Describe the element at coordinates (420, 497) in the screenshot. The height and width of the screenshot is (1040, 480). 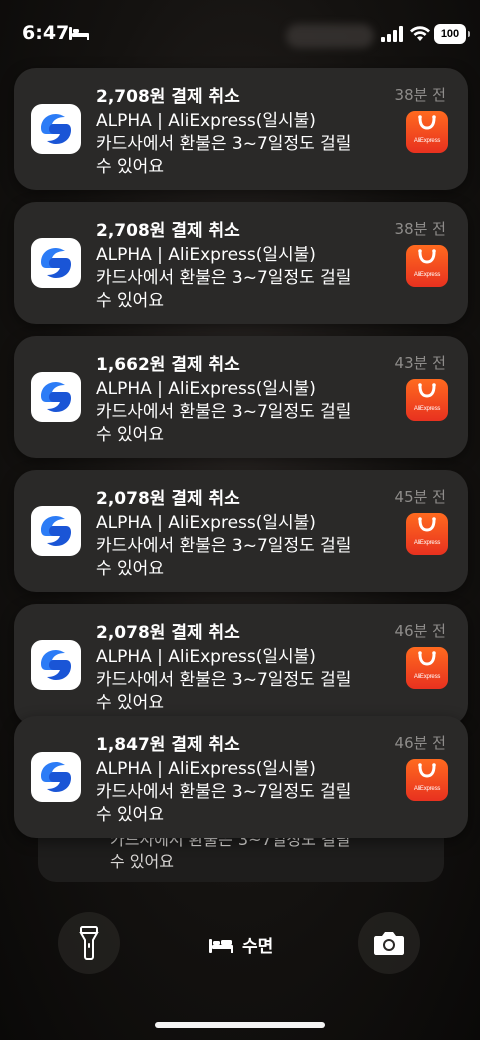
I see `notification-time: 45분 전` at that location.